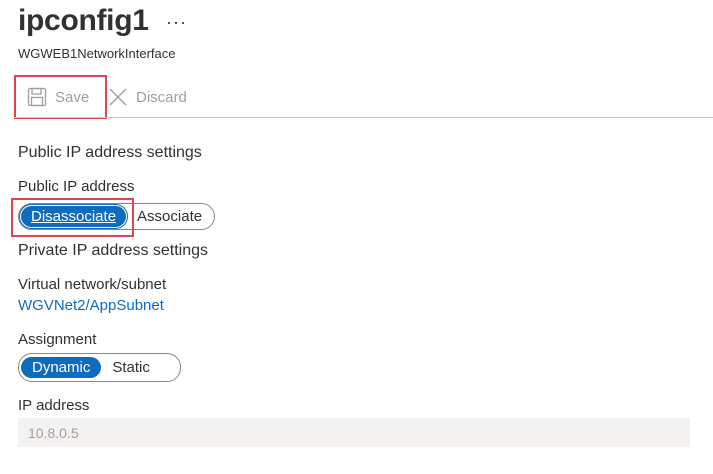 The width and height of the screenshot is (713, 474). I want to click on more-options-icon: ···, so click(176, 22).